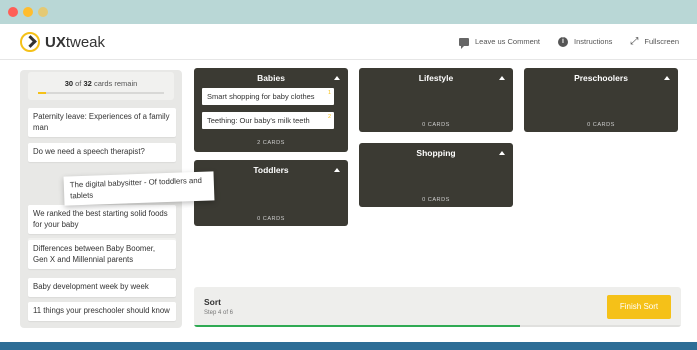  What do you see at coordinates (271, 170) in the screenshot?
I see `category-title: Toddlers` at bounding box center [271, 170].